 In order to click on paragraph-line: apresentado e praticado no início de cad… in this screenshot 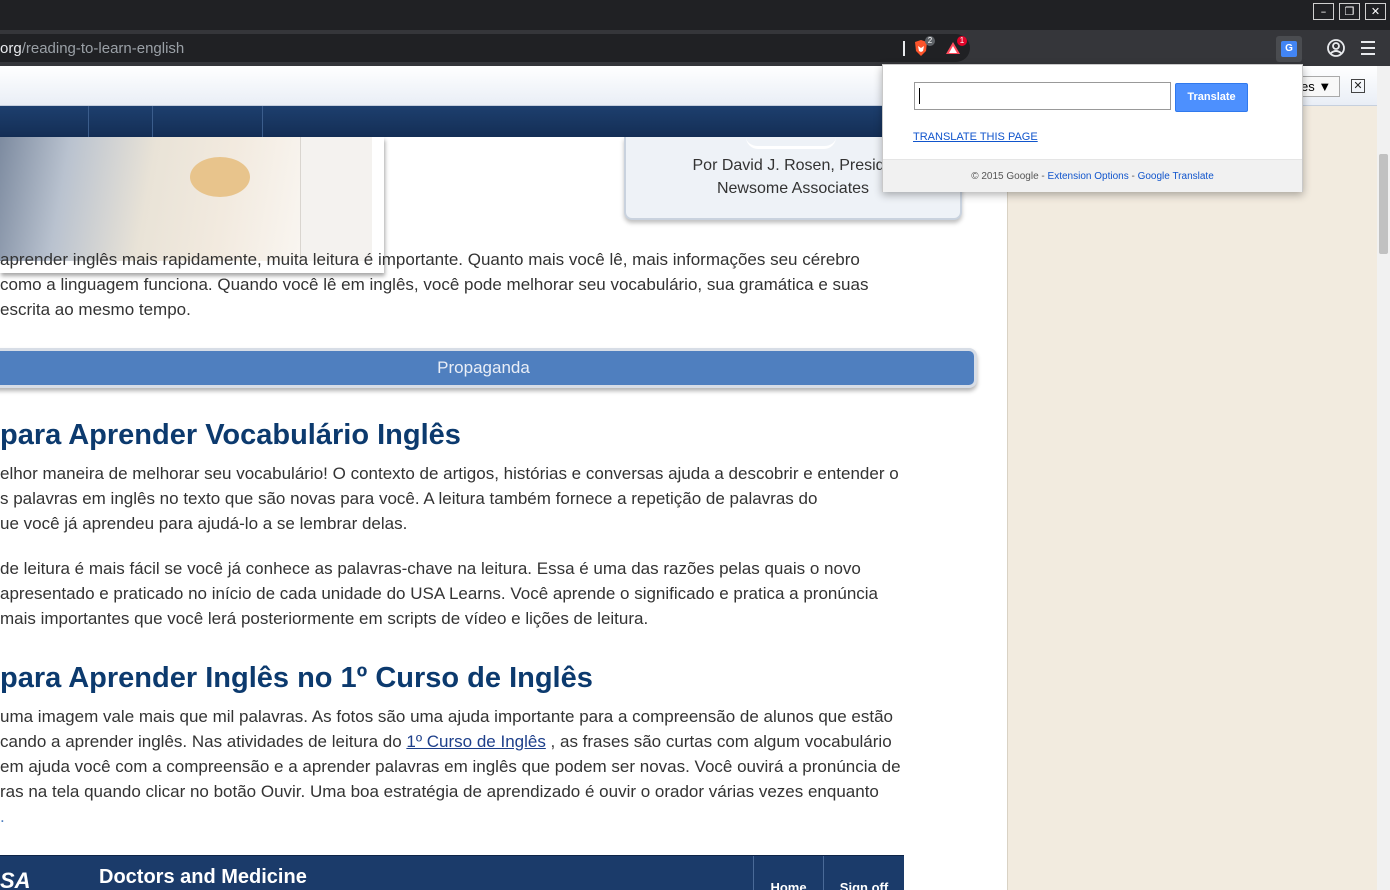, I will do `click(439, 593)`.